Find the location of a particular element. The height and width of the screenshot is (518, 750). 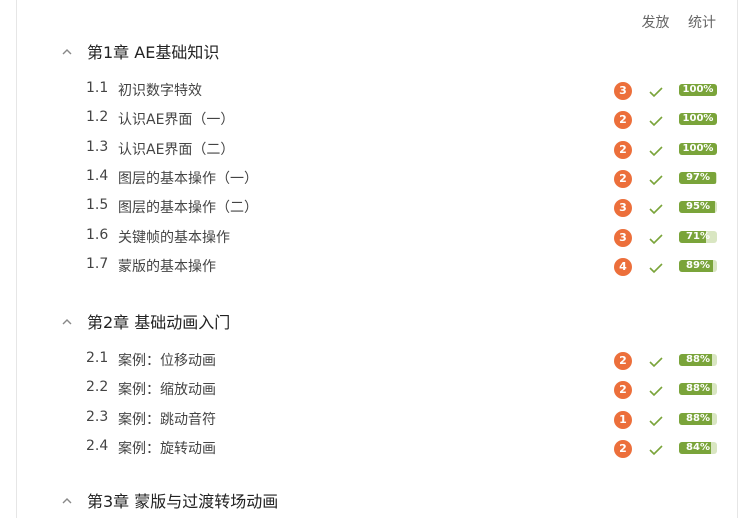

progress-bar: 89% is located at coordinates (698, 266).